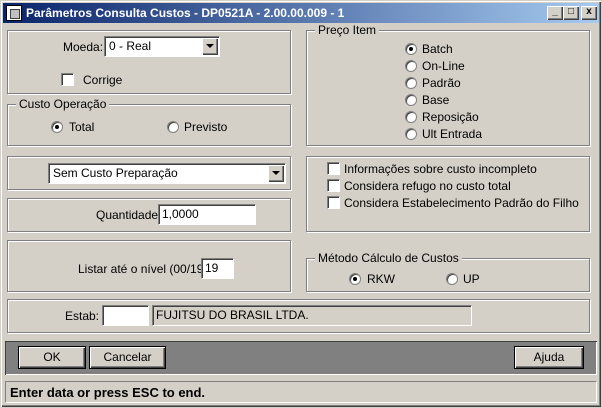 The height and width of the screenshot is (408, 602). Describe the element at coordinates (471, 279) in the screenshot. I see `radio-metodo-up-label: UP` at that location.